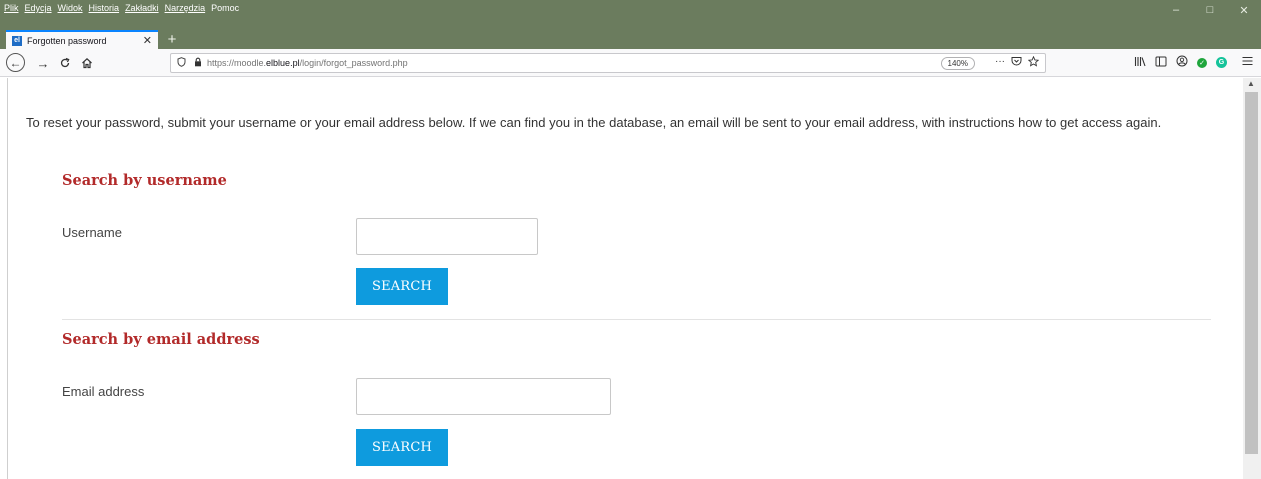 This screenshot has height=479, width=1261. I want to click on zoom-level-badge: 140%, so click(957, 63).